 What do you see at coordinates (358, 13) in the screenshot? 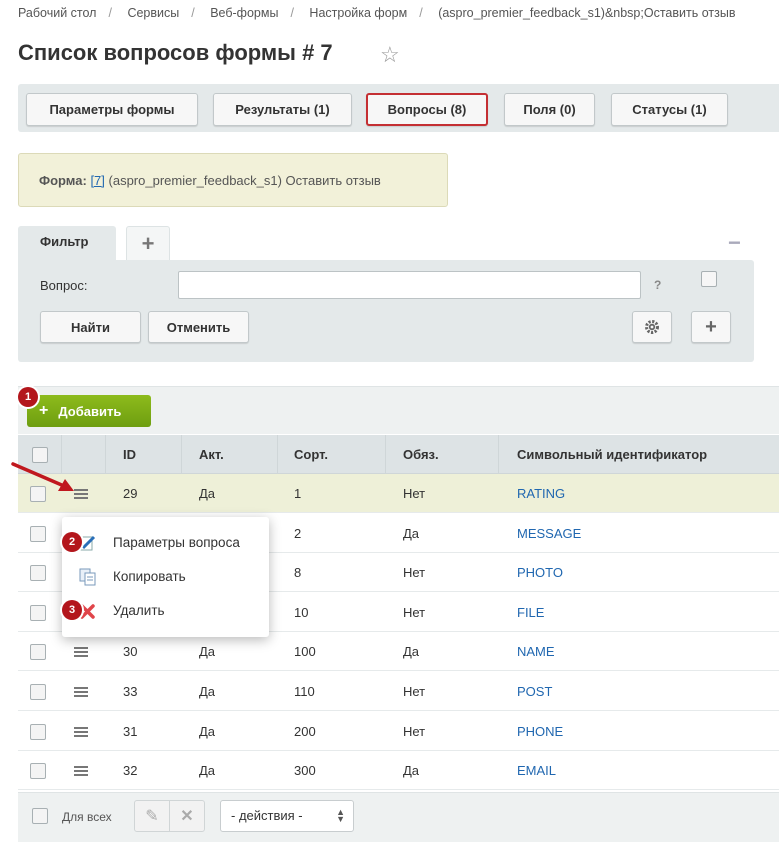
I see `breadcrumb-item: Настройка форм` at bounding box center [358, 13].